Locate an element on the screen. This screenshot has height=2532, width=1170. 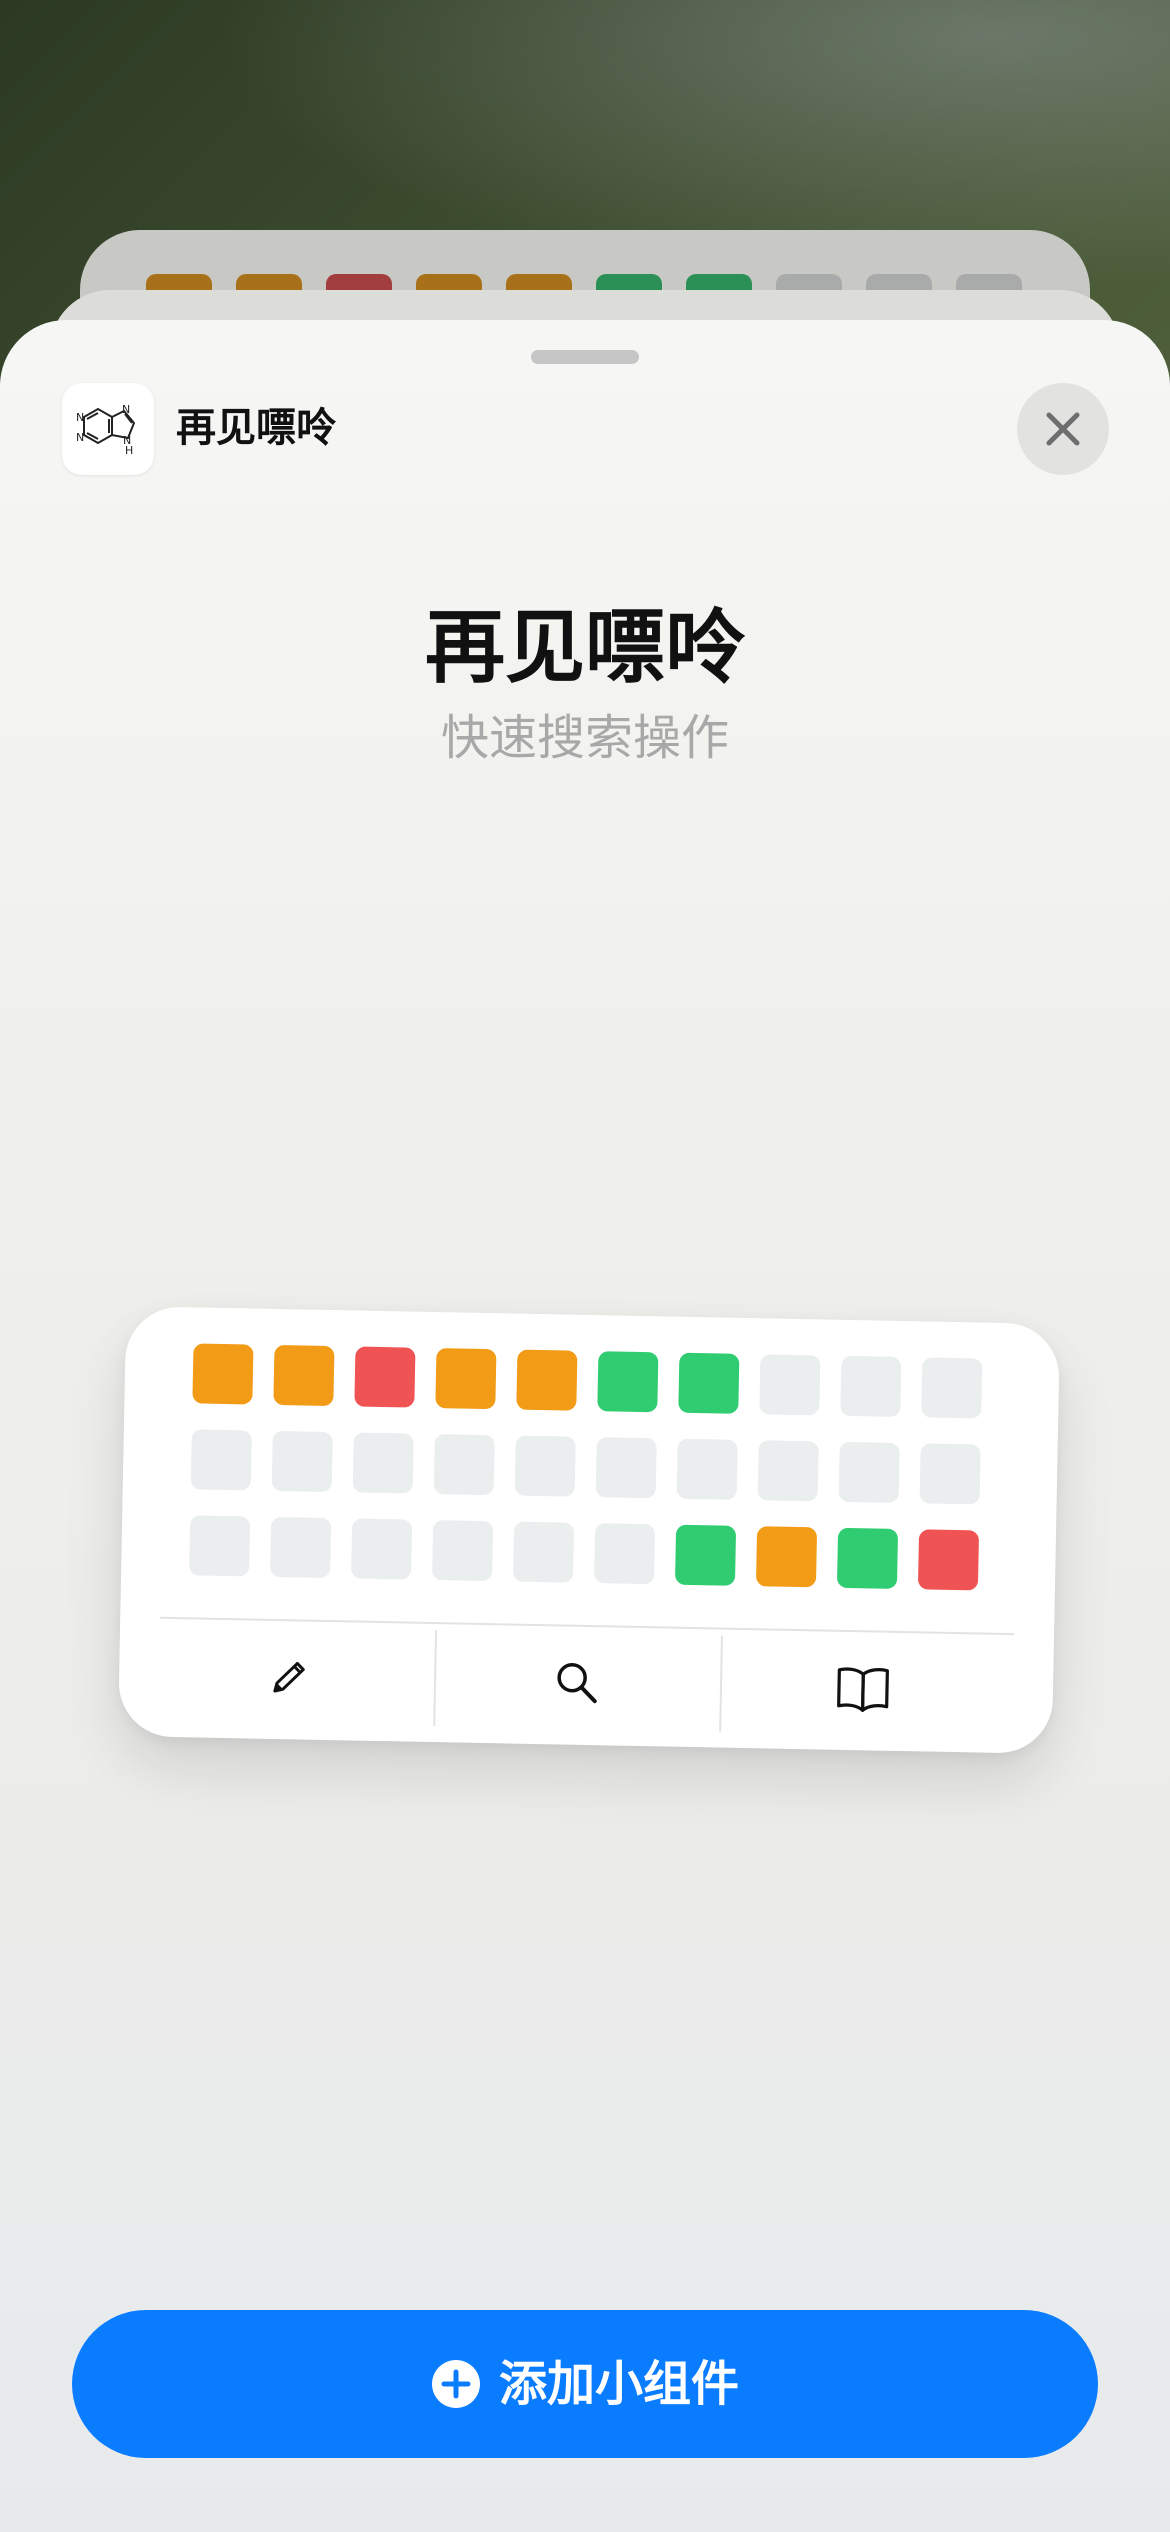
sheet-grabber is located at coordinates (585, 357).